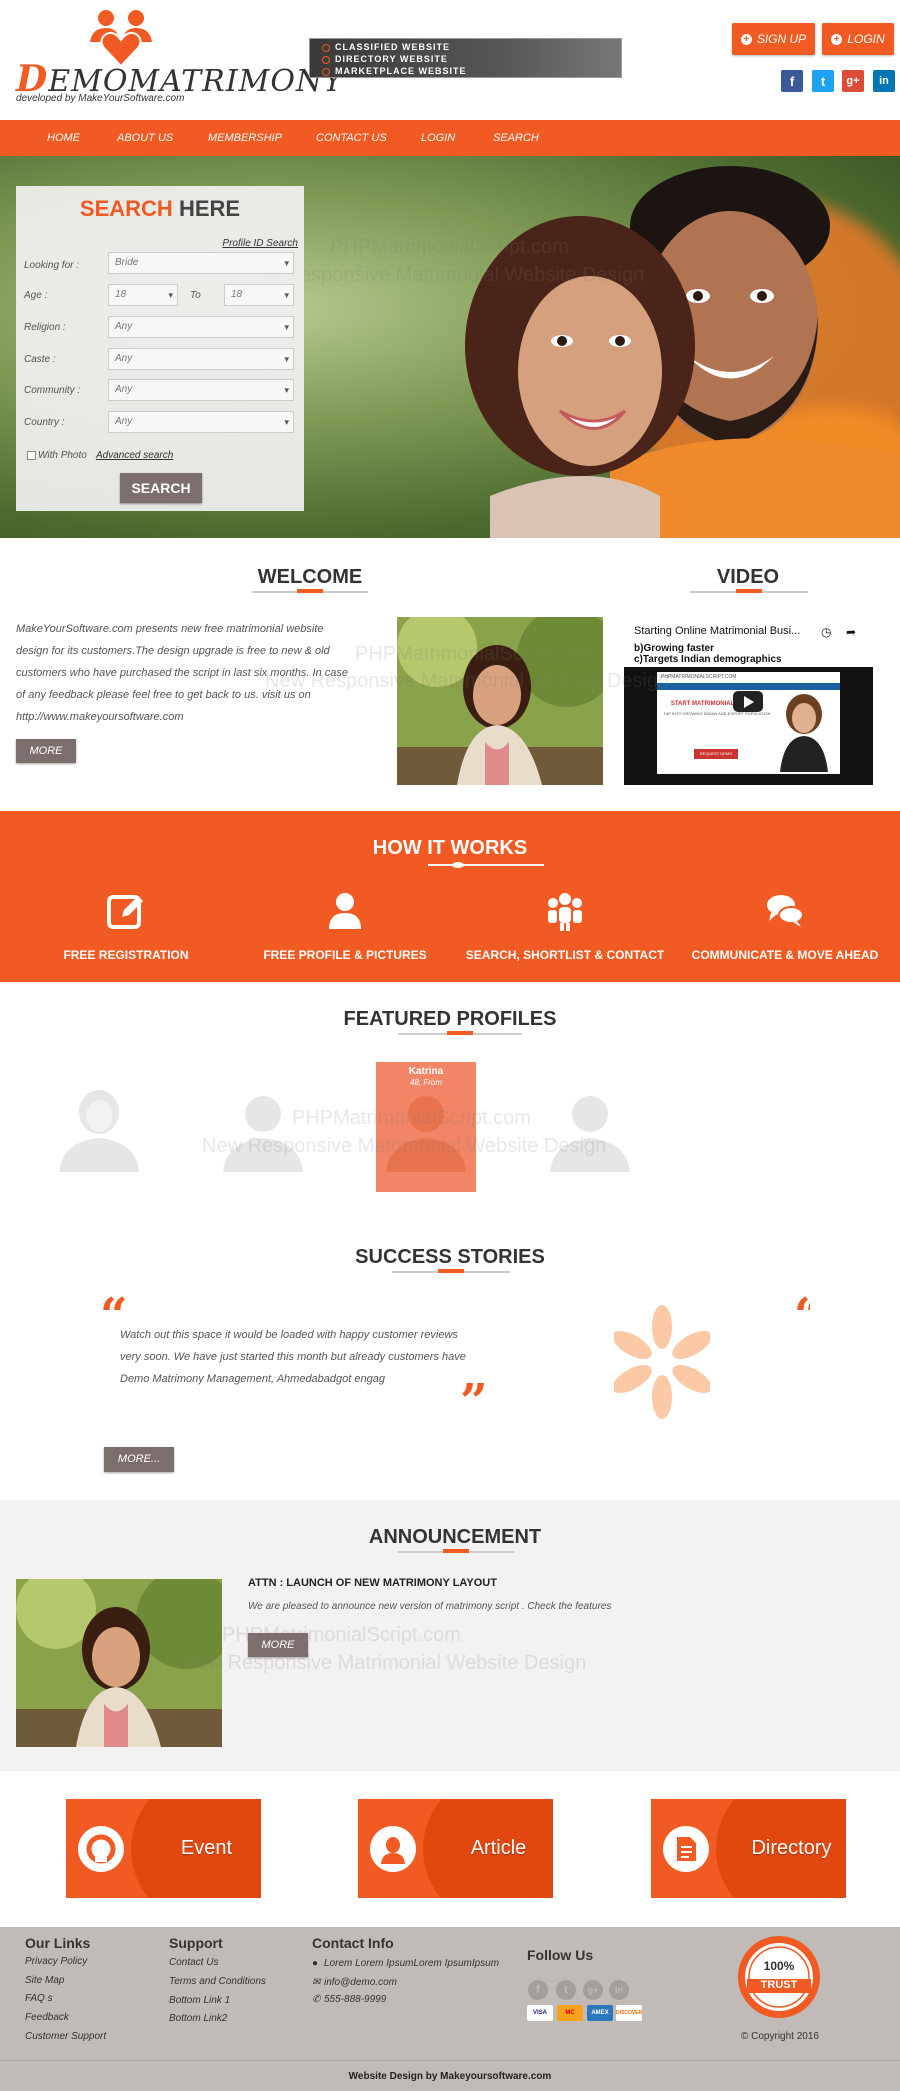 This screenshot has width=900, height=2091. What do you see at coordinates (63, 138) in the screenshot?
I see `nav-home: HOME` at bounding box center [63, 138].